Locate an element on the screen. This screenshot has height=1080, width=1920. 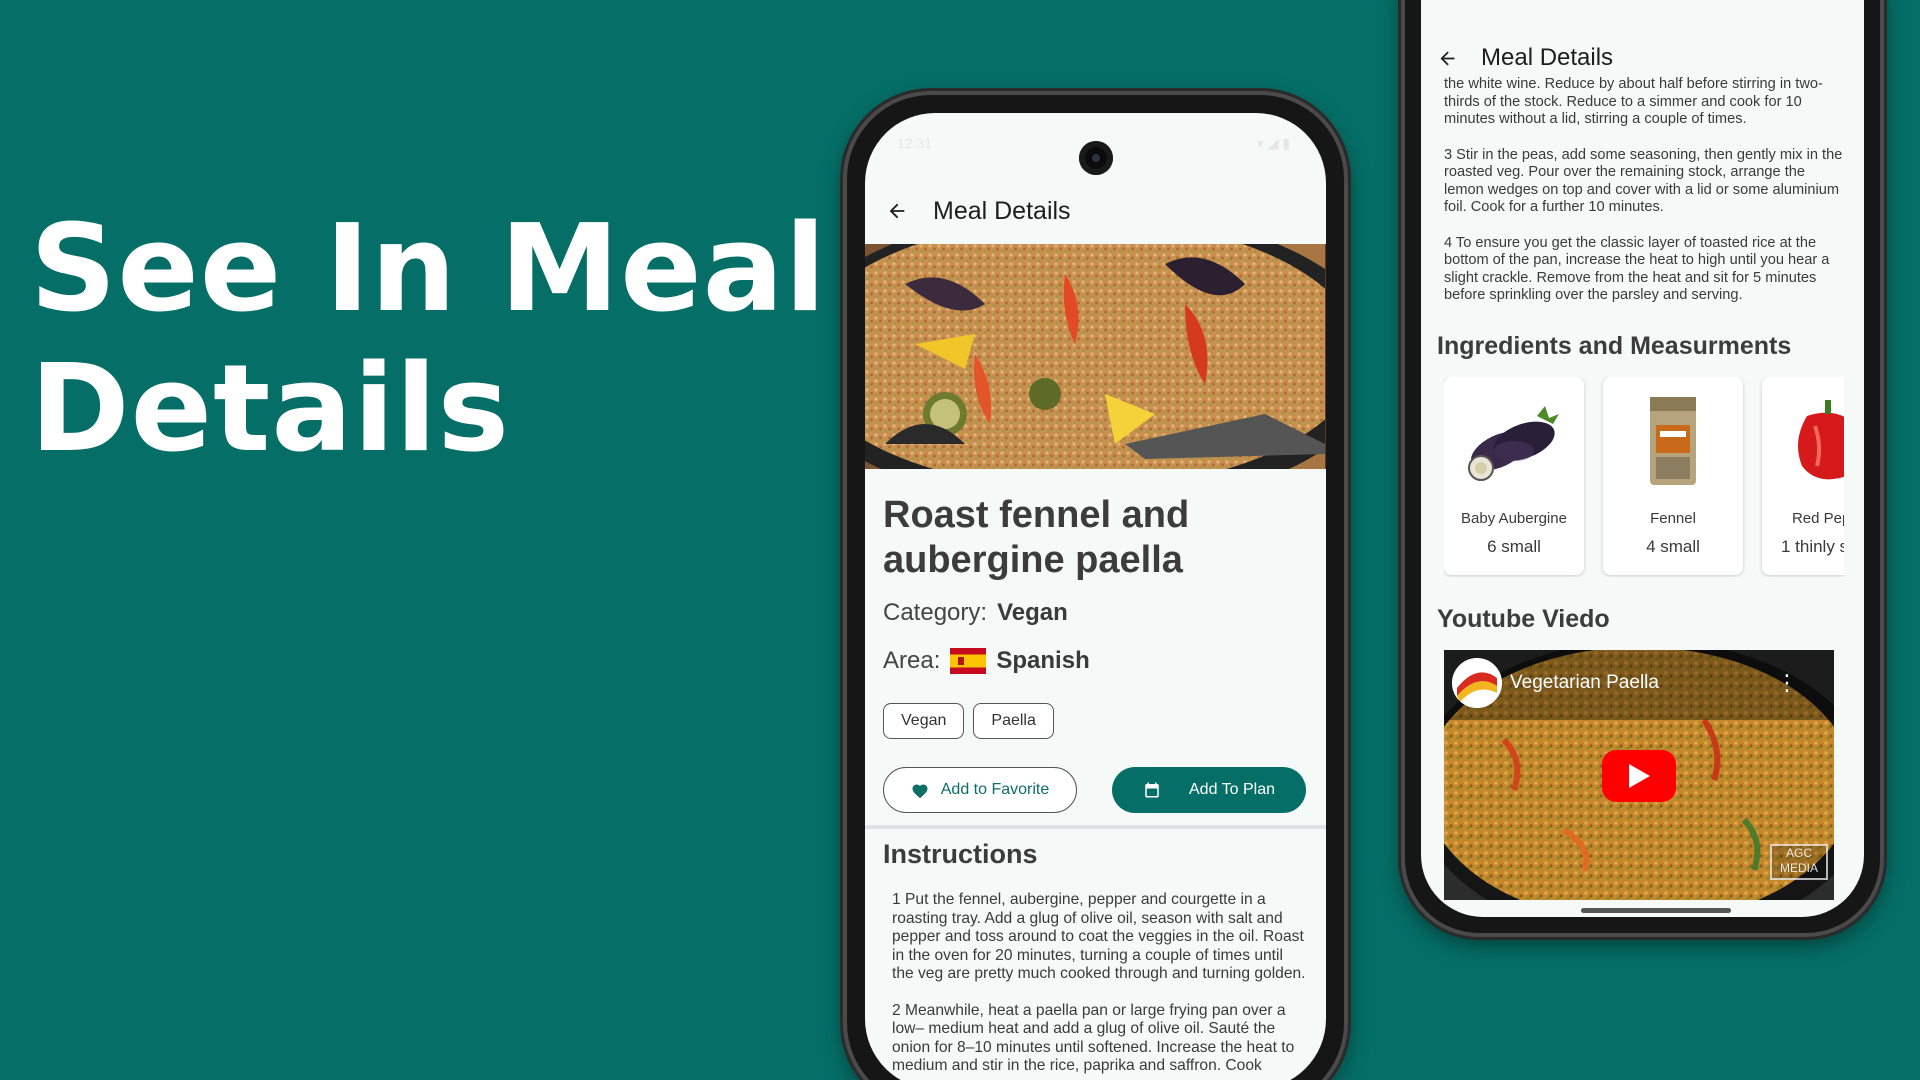
tag-chips: Vegan Paella is located at coordinates (968, 721).